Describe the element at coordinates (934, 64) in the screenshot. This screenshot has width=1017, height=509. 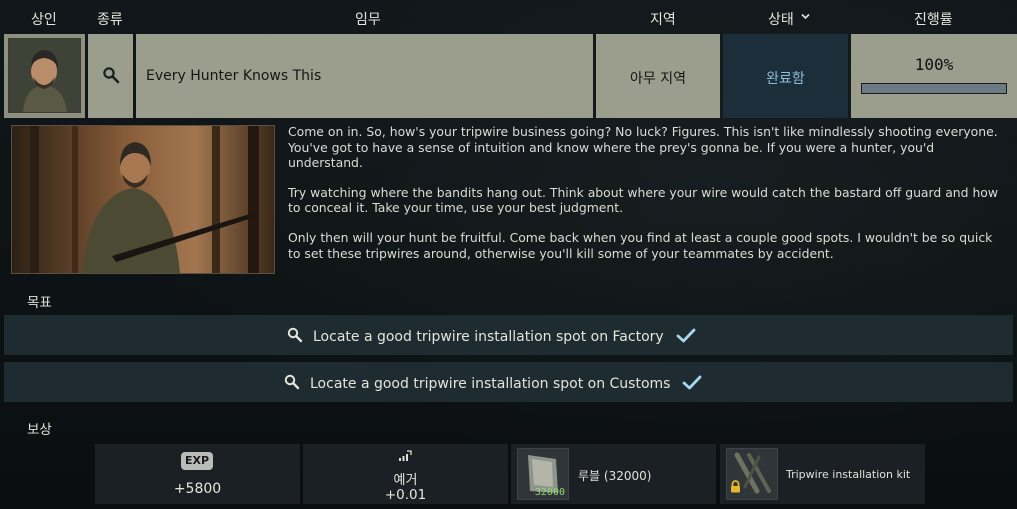
I see `progress-percent: 100%` at that location.